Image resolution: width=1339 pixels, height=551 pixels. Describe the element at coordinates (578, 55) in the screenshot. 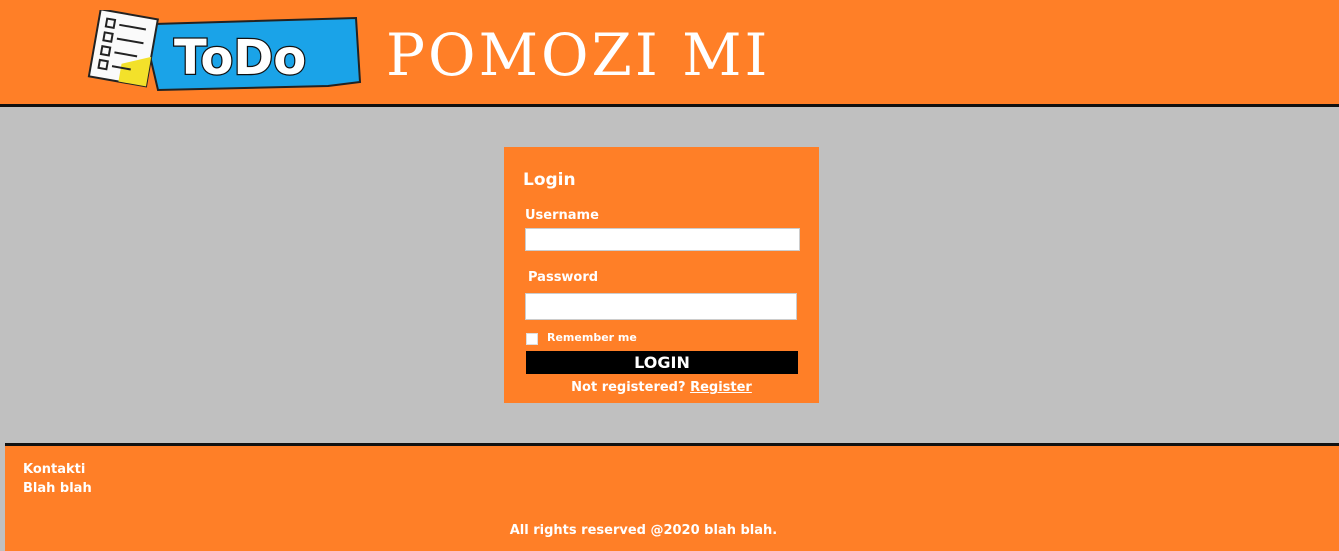

I see `site-title: POMOZI MI` at that location.